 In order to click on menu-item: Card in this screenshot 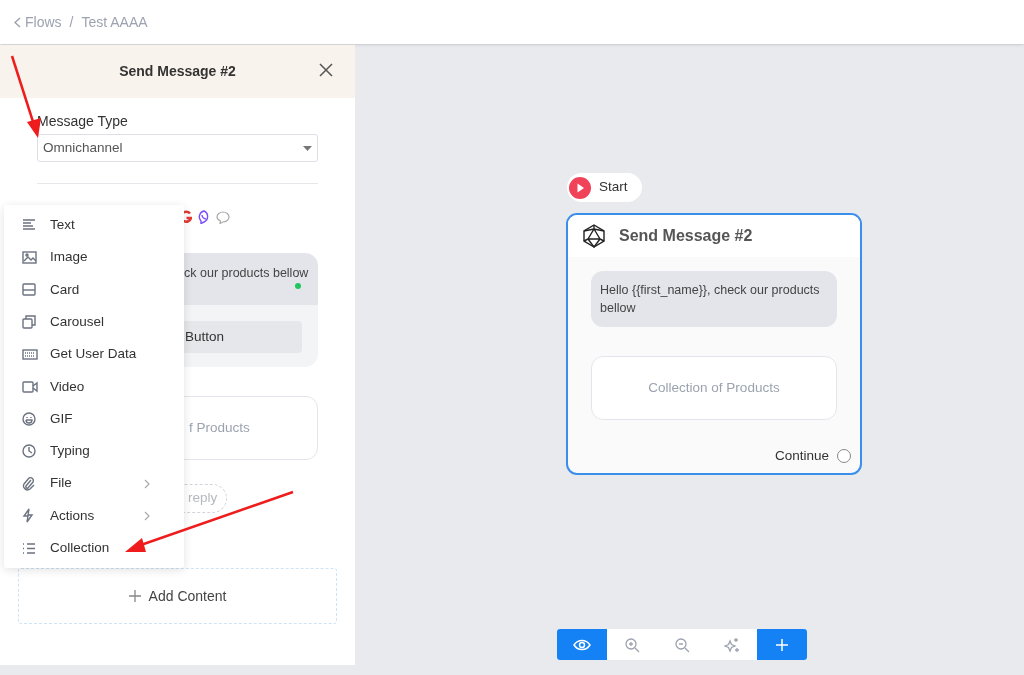, I will do `click(94, 289)`.